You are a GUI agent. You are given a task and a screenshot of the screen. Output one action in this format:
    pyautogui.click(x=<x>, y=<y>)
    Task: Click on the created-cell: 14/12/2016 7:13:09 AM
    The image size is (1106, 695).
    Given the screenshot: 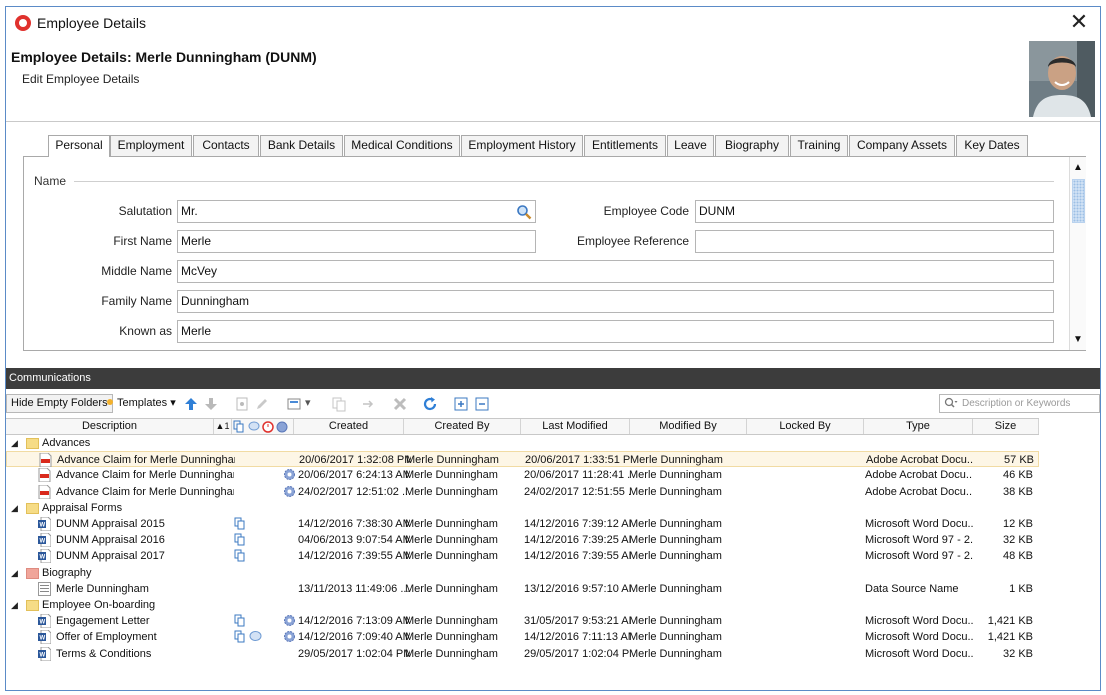 What is the action you would take?
    pyautogui.click(x=354, y=621)
    